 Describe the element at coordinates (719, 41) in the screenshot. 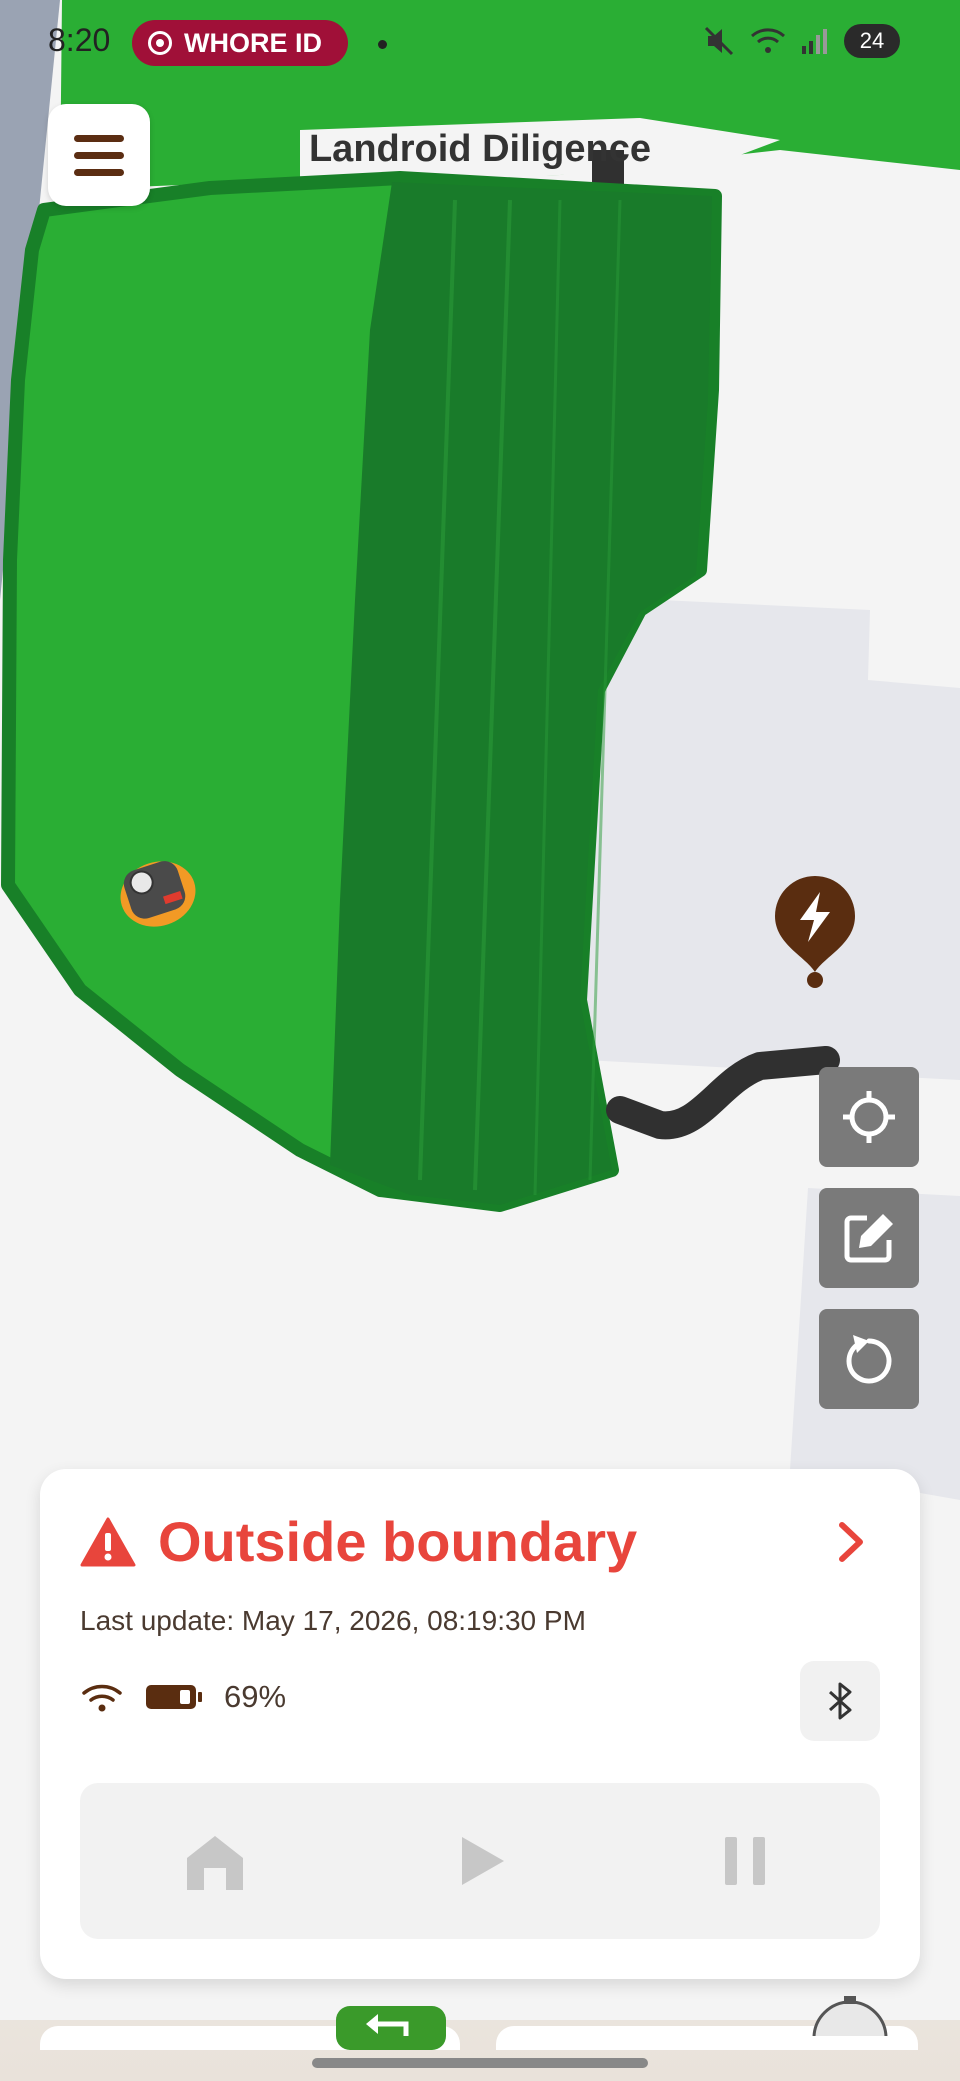

I see `mute-icon` at that location.